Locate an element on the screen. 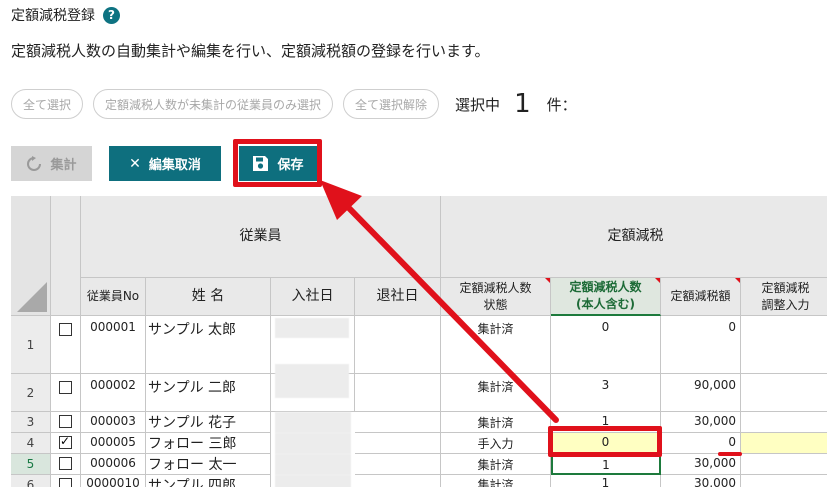 The image size is (827, 487). close-icon: ✕ is located at coordinates (135, 163).